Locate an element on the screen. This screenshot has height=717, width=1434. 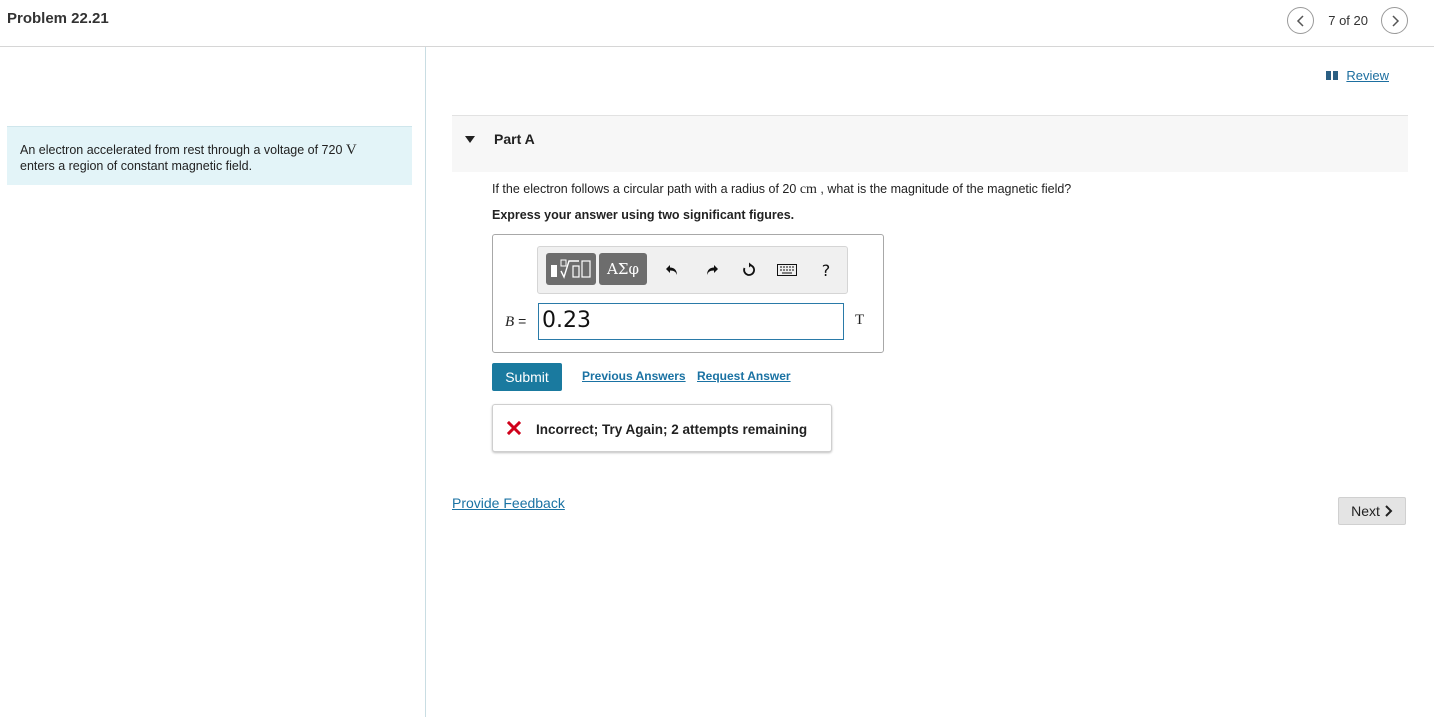
incorrect-x-icon is located at coordinates (514, 428).